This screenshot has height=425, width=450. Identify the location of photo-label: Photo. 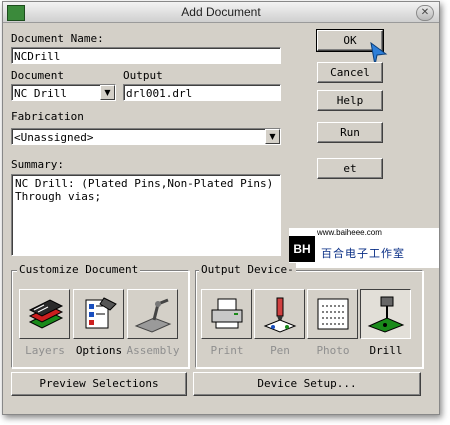
(333, 350).